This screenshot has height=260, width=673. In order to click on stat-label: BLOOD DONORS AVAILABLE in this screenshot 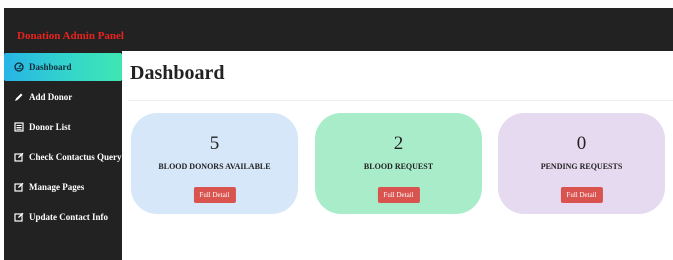, I will do `click(214, 166)`.